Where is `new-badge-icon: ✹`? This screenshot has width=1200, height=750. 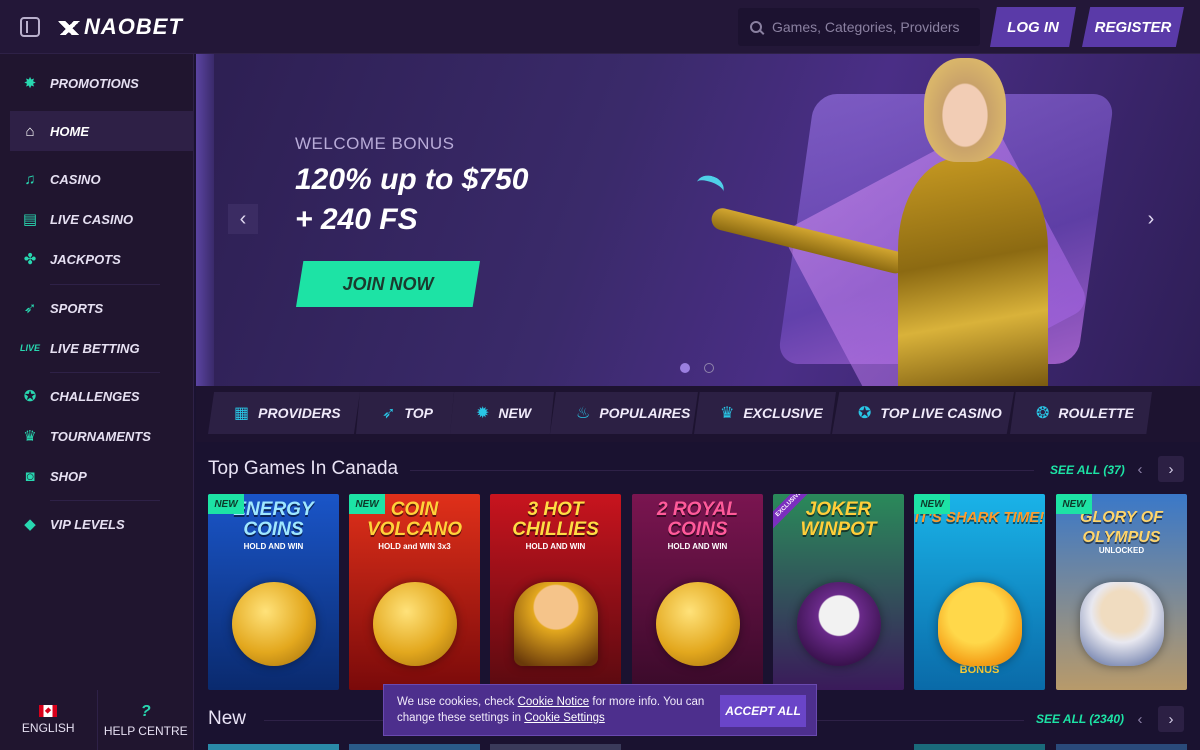 new-badge-icon: ✹ is located at coordinates (483, 413).